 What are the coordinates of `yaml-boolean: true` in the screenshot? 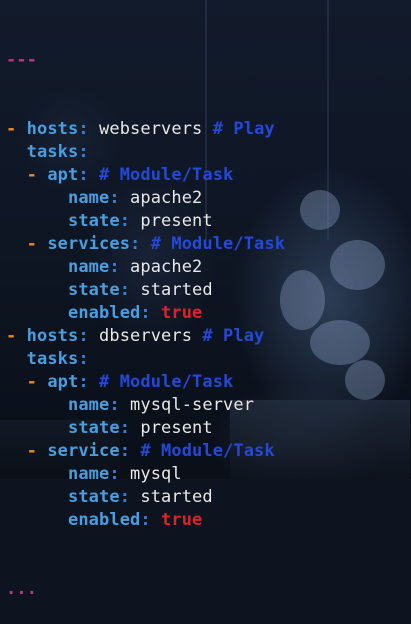 It's located at (182, 313).